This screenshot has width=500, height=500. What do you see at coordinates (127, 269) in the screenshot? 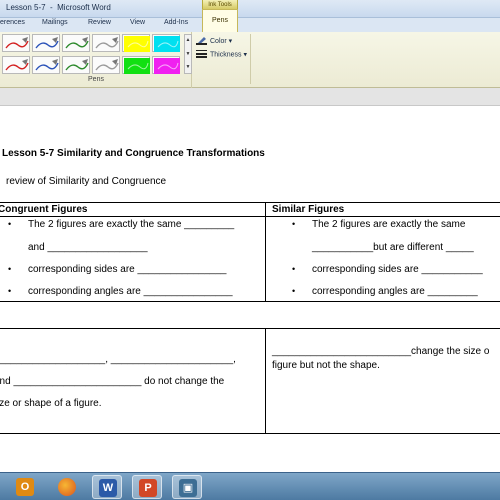
I see `congruent-item-2: corresponding sides are ________________` at bounding box center [127, 269].